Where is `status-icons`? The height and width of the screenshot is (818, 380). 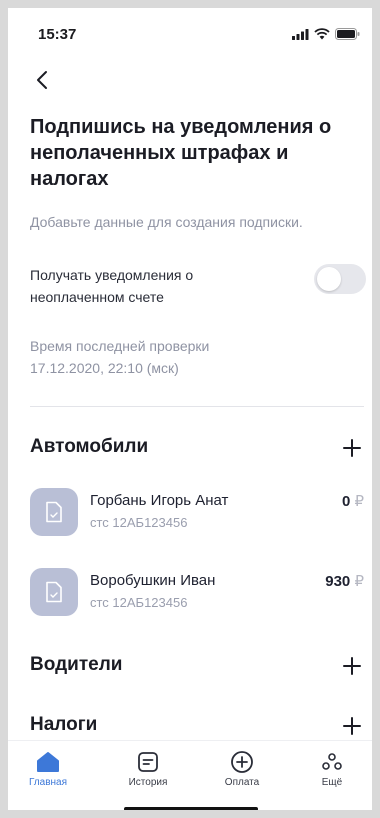 status-icons is located at coordinates (326, 34).